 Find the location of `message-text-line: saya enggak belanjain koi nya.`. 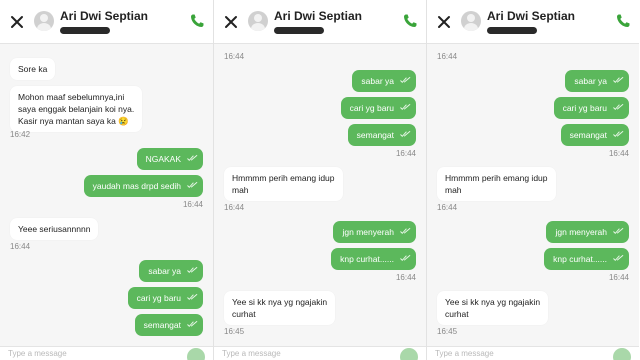

message-text-line: saya enggak belanjain koi nya. is located at coordinates (76, 109).